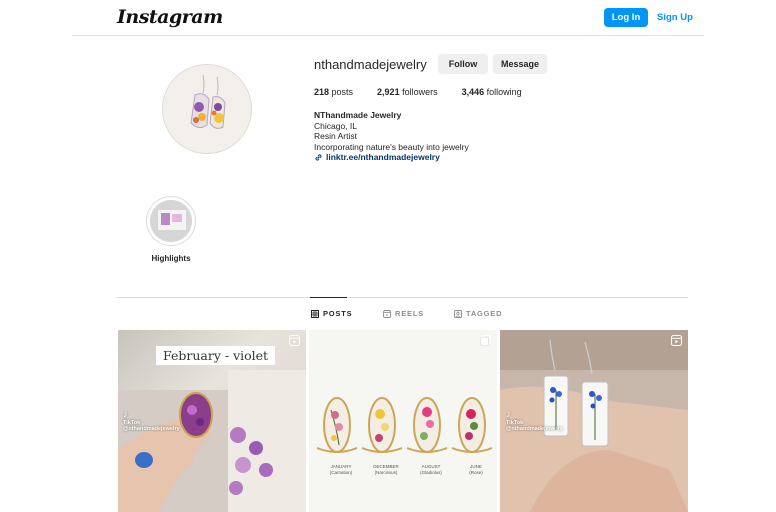 This screenshot has height=512, width=776. What do you see at coordinates (594, 421) in the screenshot?
I see `post-tile: ♪ TikTok @nthandmadejewelry` at bounding box center [594, 421].